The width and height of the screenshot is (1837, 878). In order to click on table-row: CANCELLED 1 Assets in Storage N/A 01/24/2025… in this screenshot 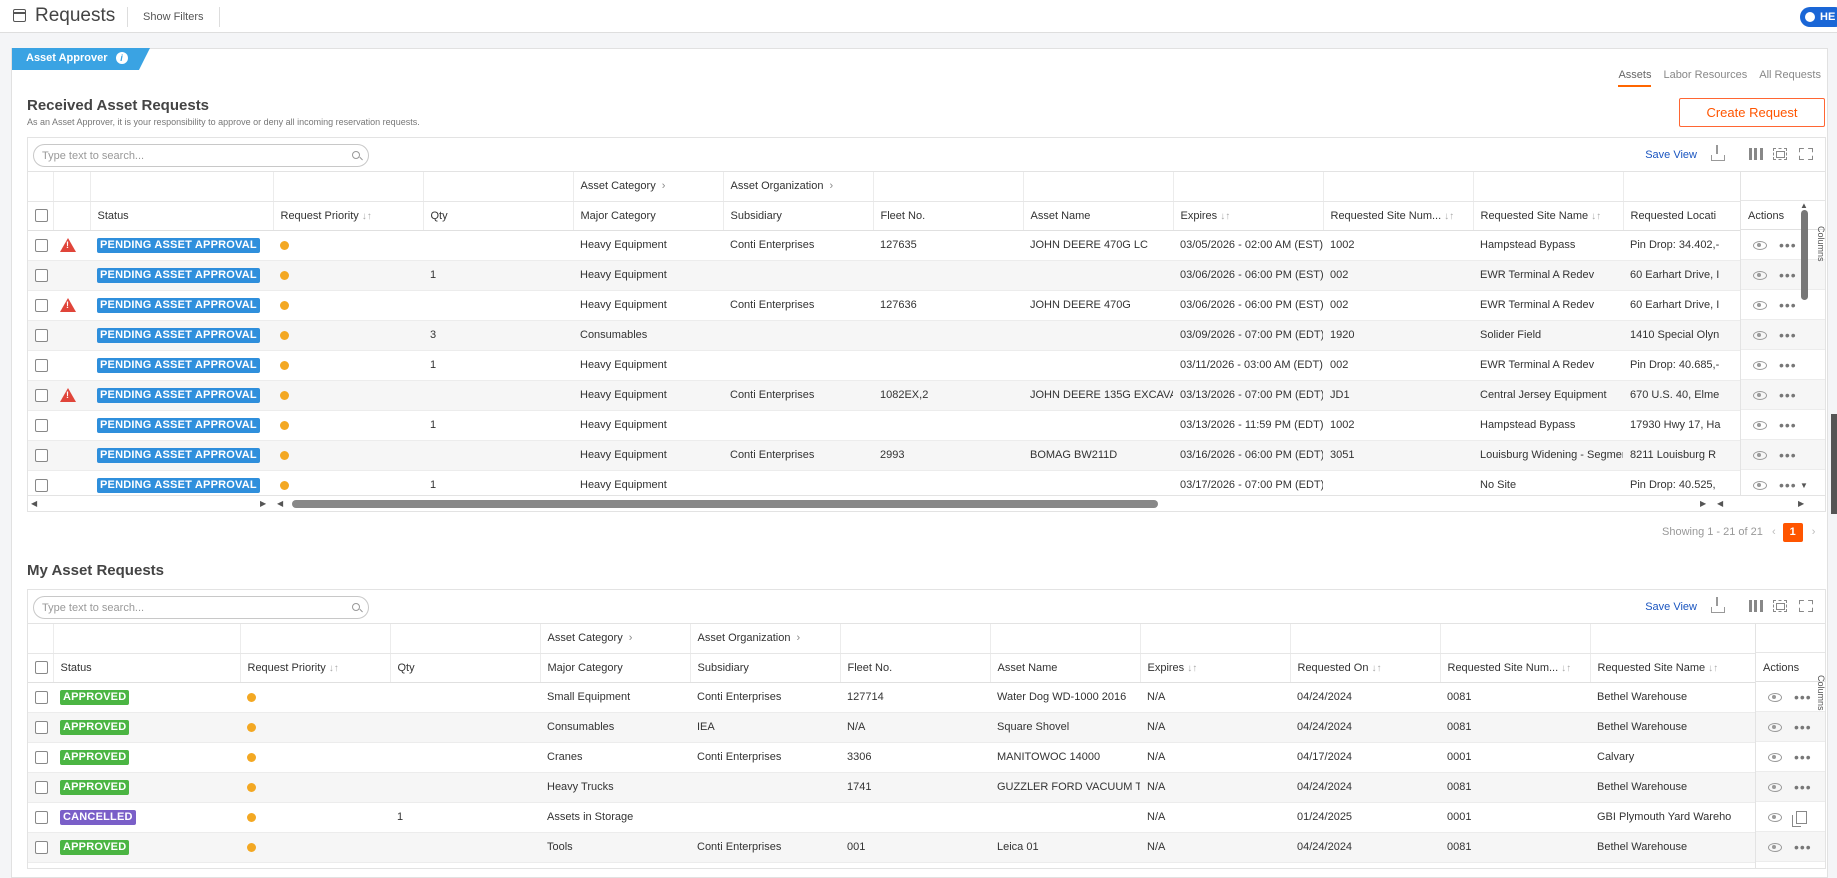, I will do `click(891, 817)`.